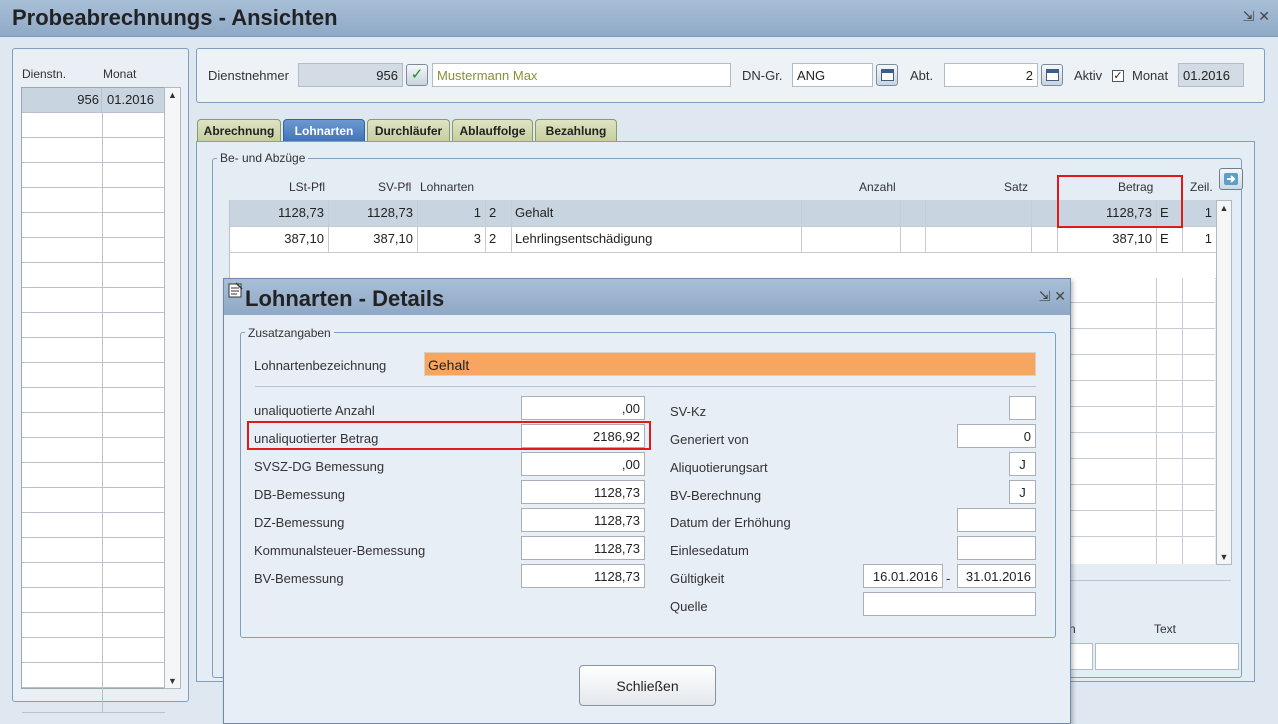 The width and height of the screenshot is (1278, 724). What do you see at coordinates (408, 130) in the screenshot?
I see `tab-durchlaeufer: Durchläufer` at bounding box center [408, 130].